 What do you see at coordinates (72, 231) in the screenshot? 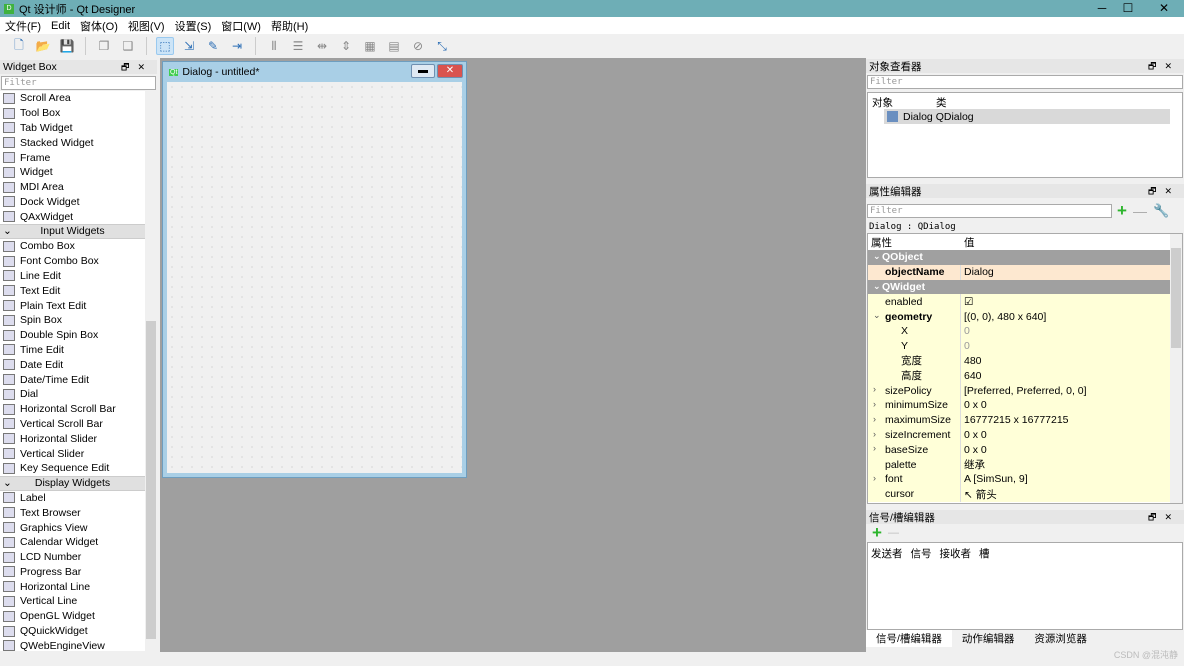
I see `widget-category: ⌄ Input Widgets` at bounding box center [72, 231].